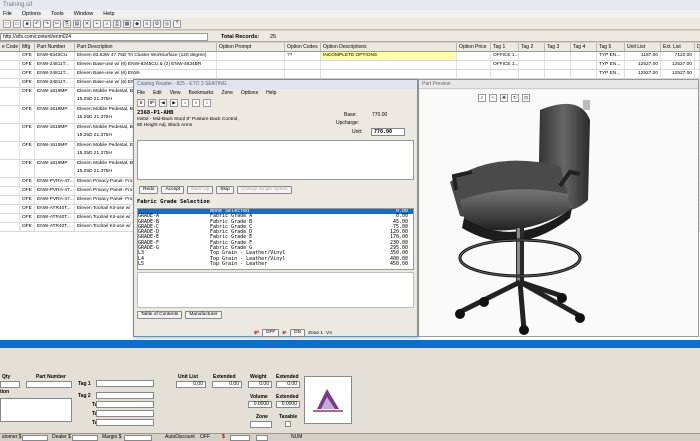 The image size is (700, 441). What do you see at coordinates (185, 102) in the screenshot?
I see `home-icon: ⌂` at bounding box center [185, 102].